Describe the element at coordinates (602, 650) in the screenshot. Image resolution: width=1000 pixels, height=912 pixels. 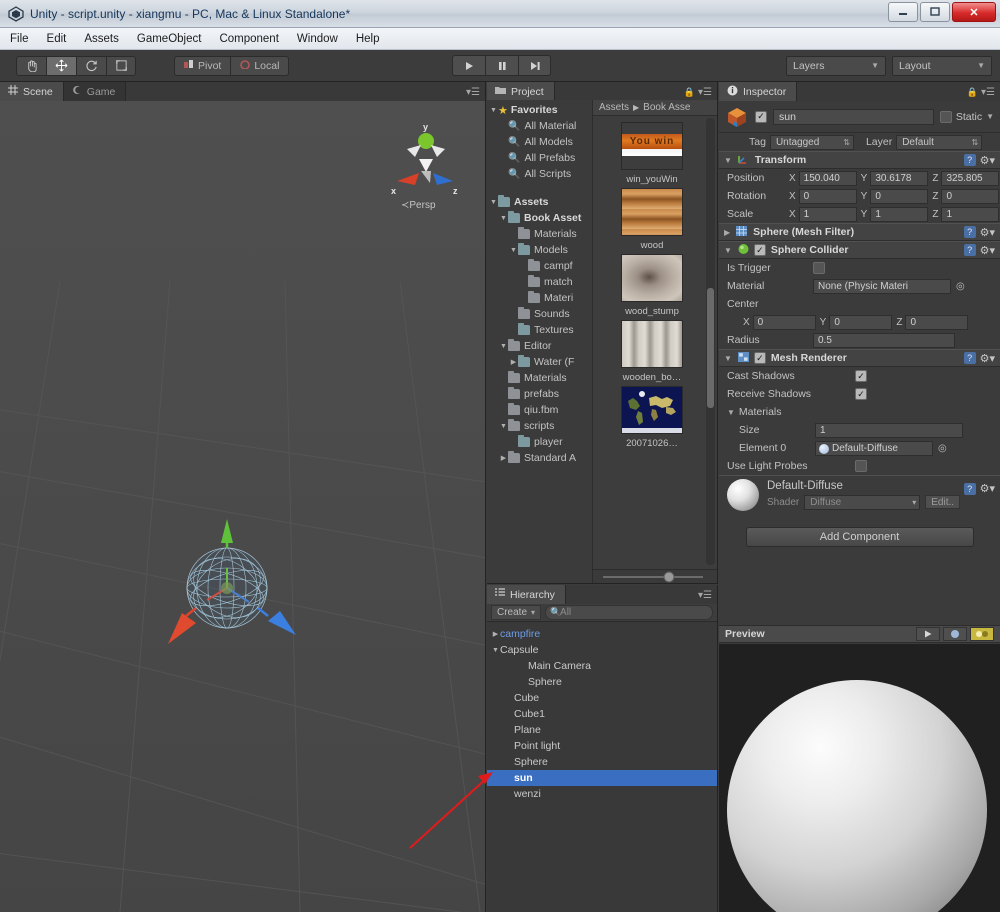
I see `hierarchy-item: ▼ Capsule` at that location.